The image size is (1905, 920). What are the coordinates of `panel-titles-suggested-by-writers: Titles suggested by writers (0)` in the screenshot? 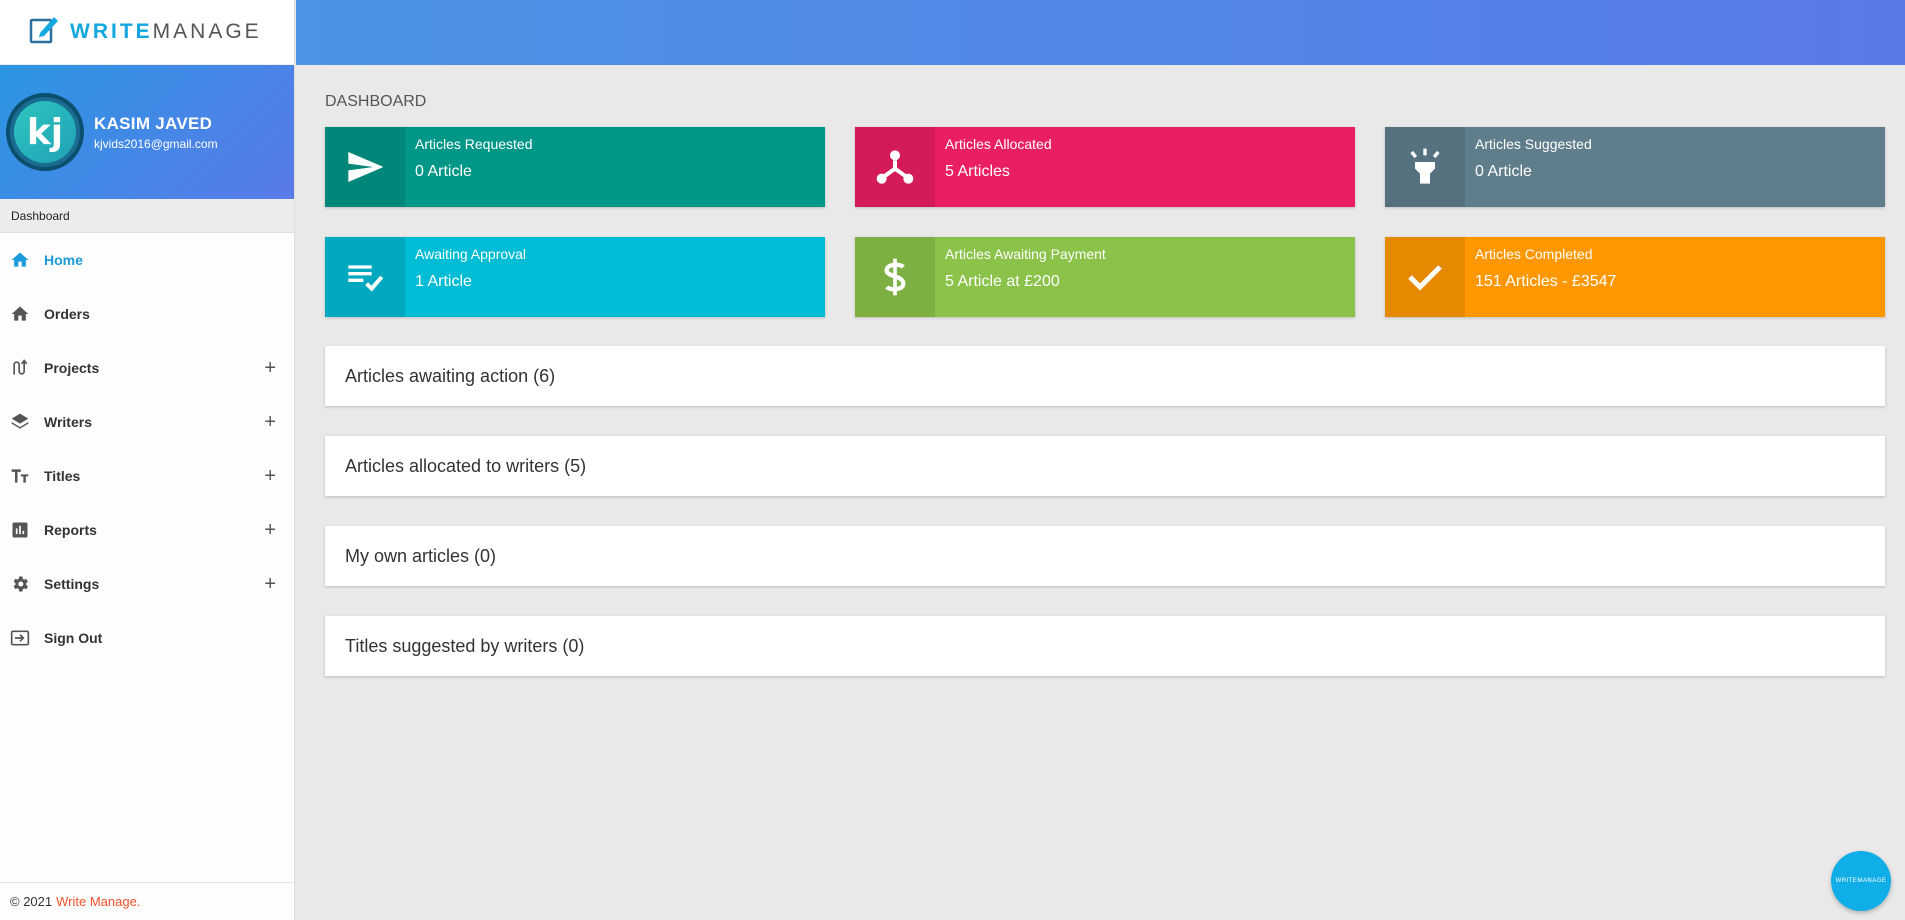 It's located at (1105, 646).